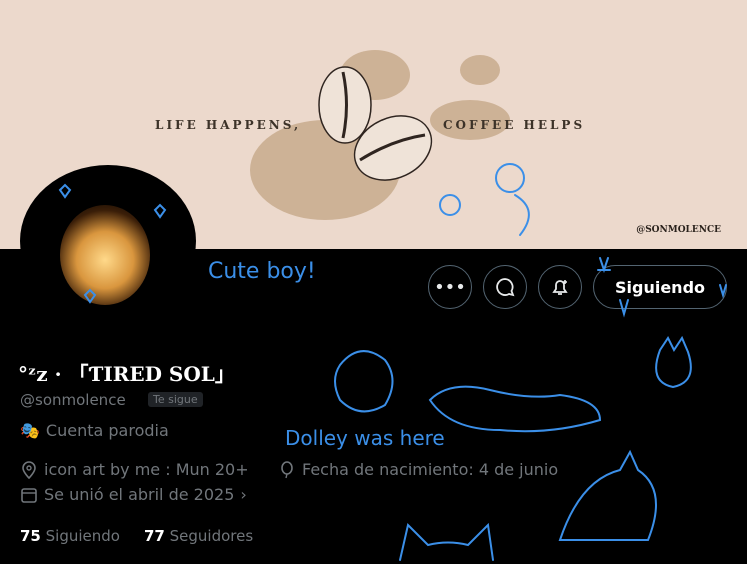 Image resolution: width=747 pixels, height=564 pixels. Describe the element at coordinates (30, 536) in the screenshot. I see `following-count: 75` at that location.